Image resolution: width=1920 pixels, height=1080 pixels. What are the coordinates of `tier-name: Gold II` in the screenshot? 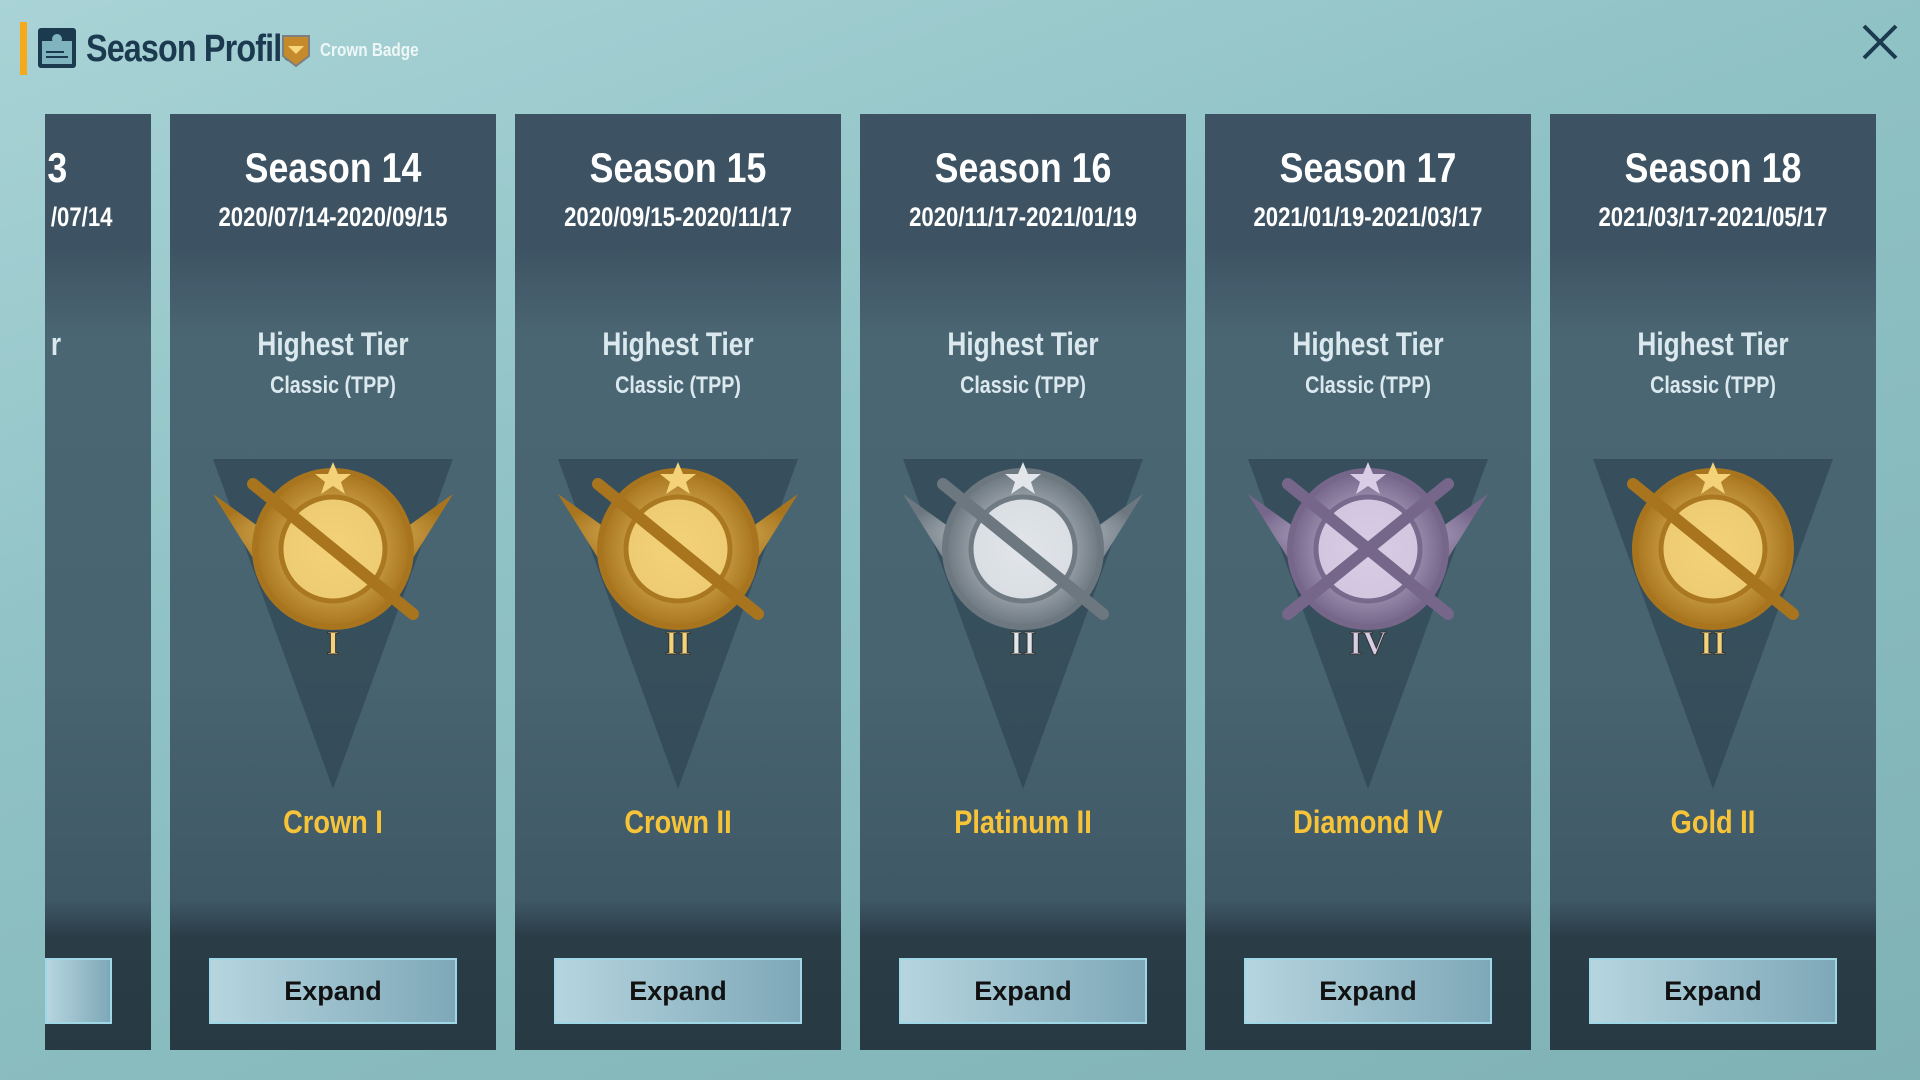 It's located at (1713, 822).